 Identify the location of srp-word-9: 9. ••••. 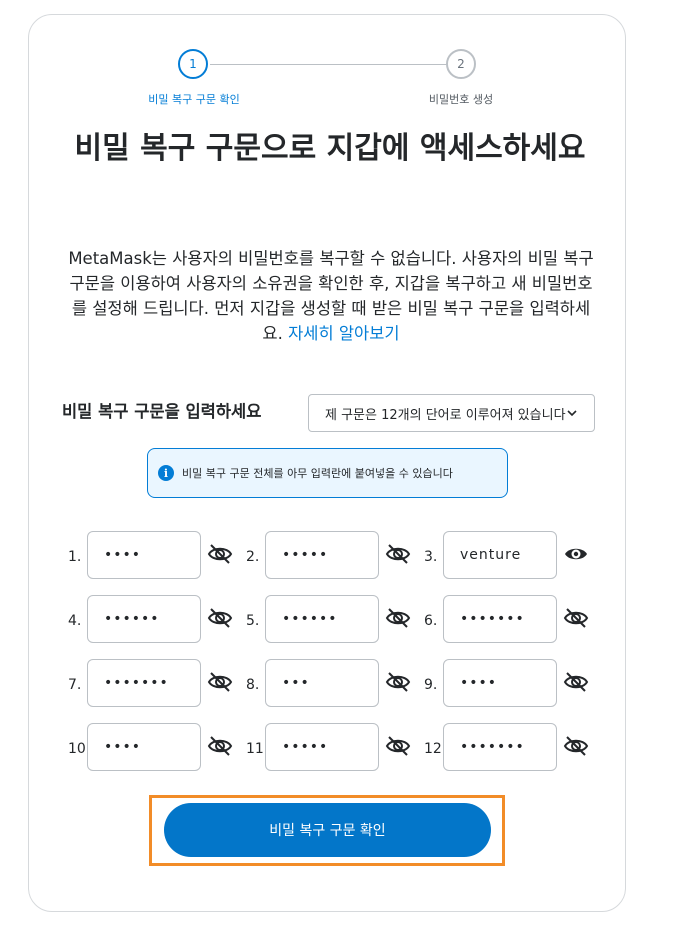
(514, 689).